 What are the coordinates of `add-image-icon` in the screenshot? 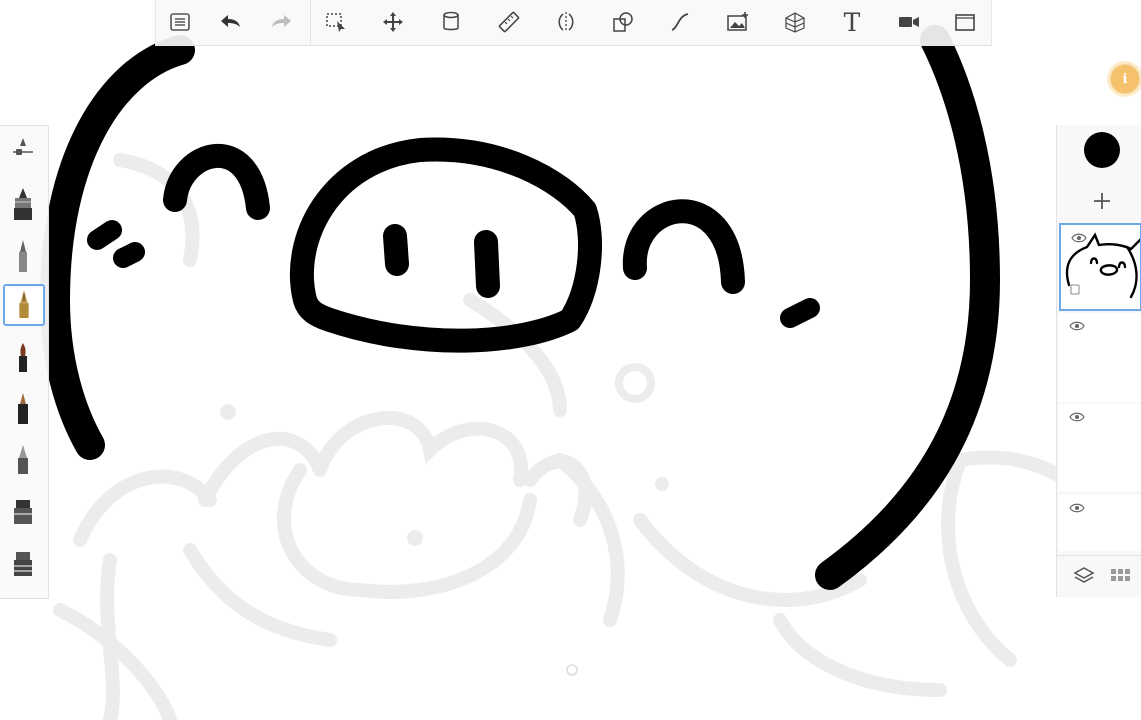 It's located at (737, 21).